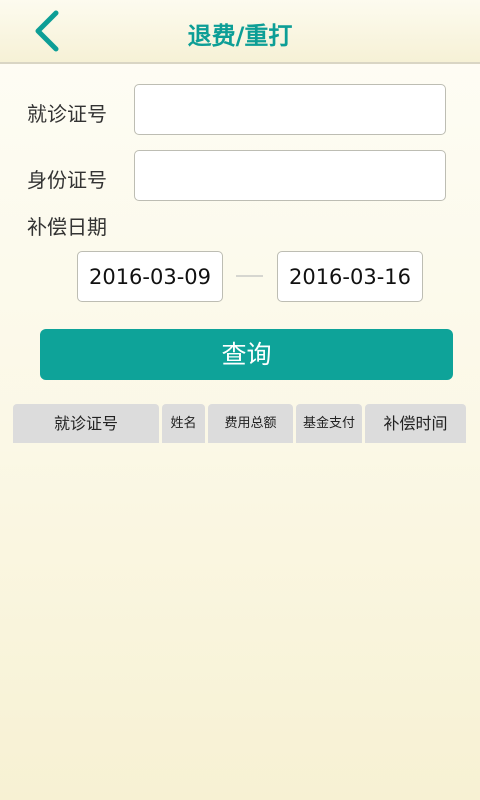 This screenshot has height=800, width=480. What do you see at coordinates (67, 114) in the screenshot?
I see `visit-card-label: 就诊证号` at bounding box center [67, 114].